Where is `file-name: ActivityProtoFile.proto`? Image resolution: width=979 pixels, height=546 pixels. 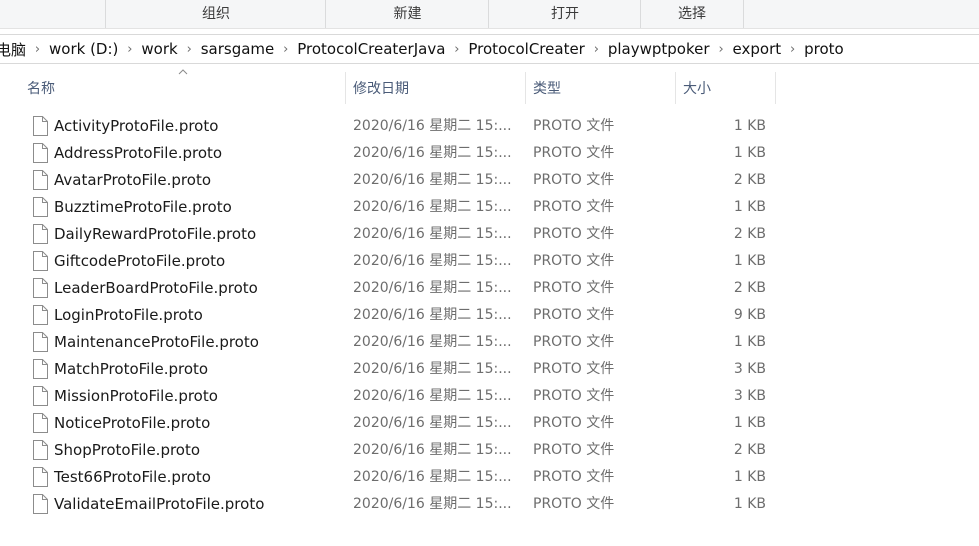 file-name: ActivityProtoFile.proto is located at coordinates (136, 126).